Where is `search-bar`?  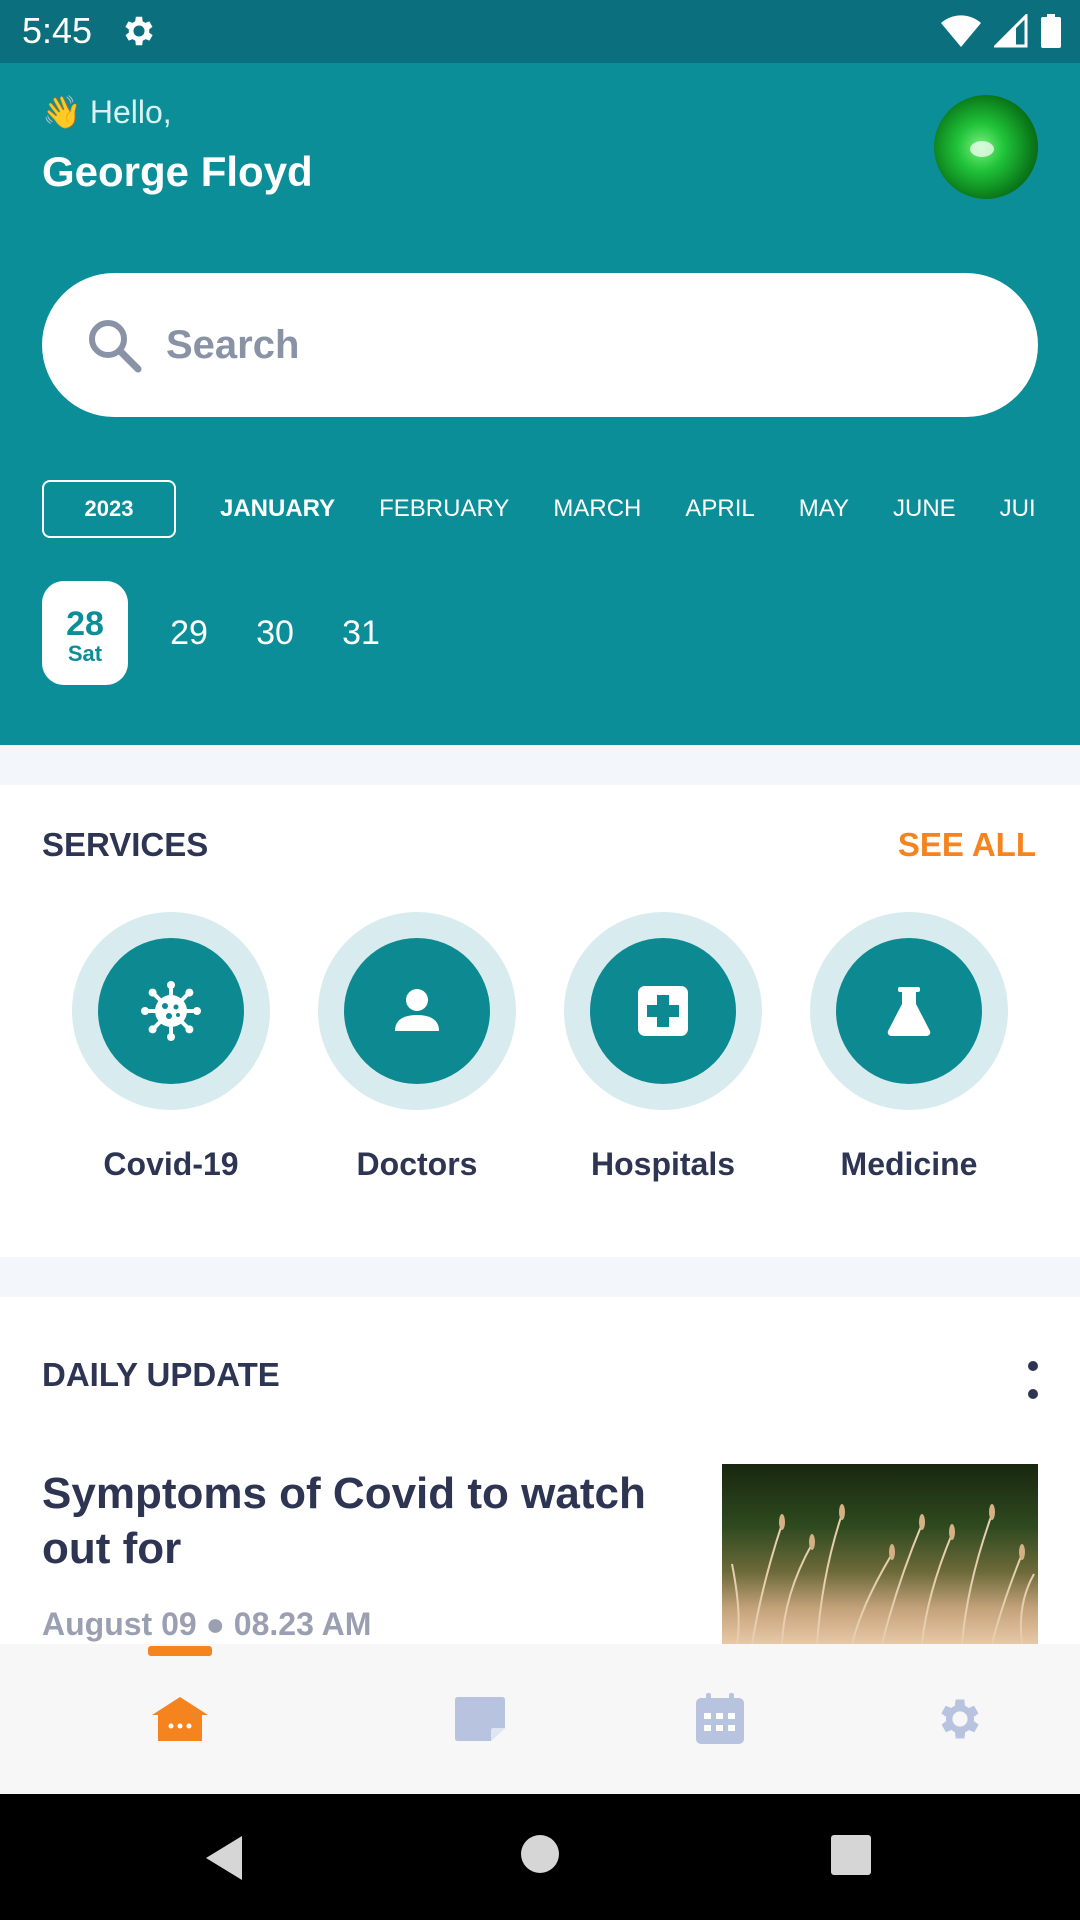 search-bar is located at coordinates (540, 345).